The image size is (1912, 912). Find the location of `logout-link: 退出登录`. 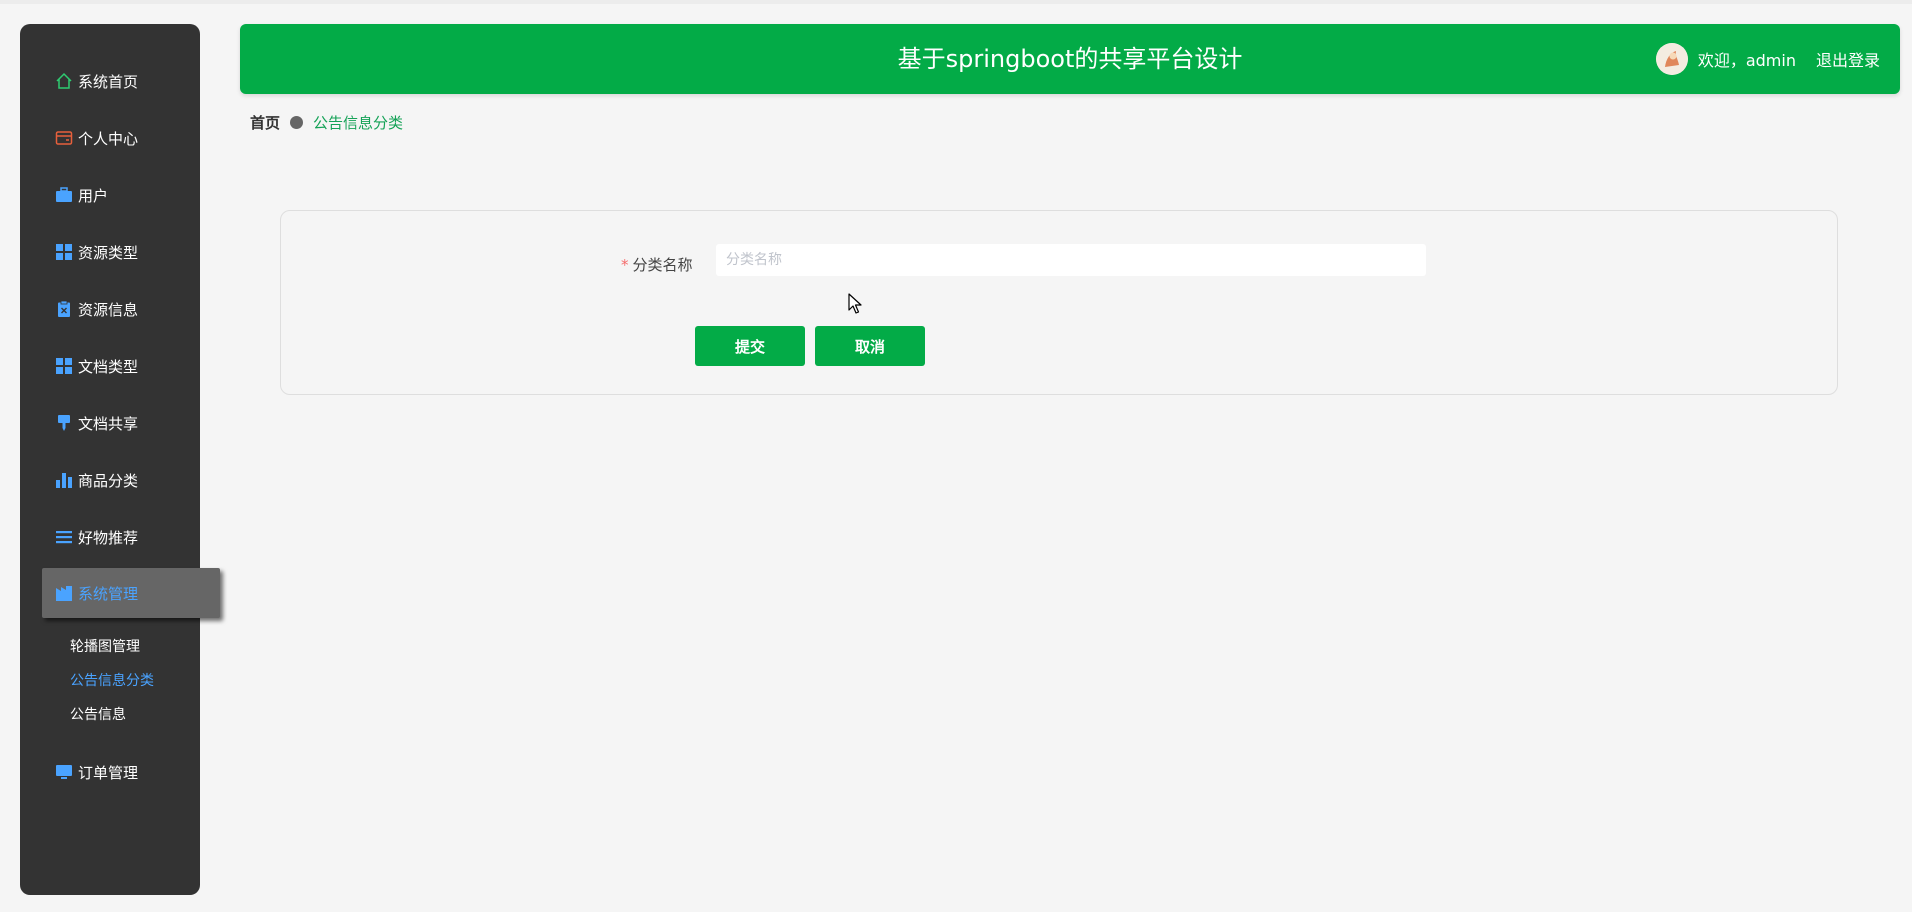

logout-link: 退出登录 is located at coordinates (1848, 59).